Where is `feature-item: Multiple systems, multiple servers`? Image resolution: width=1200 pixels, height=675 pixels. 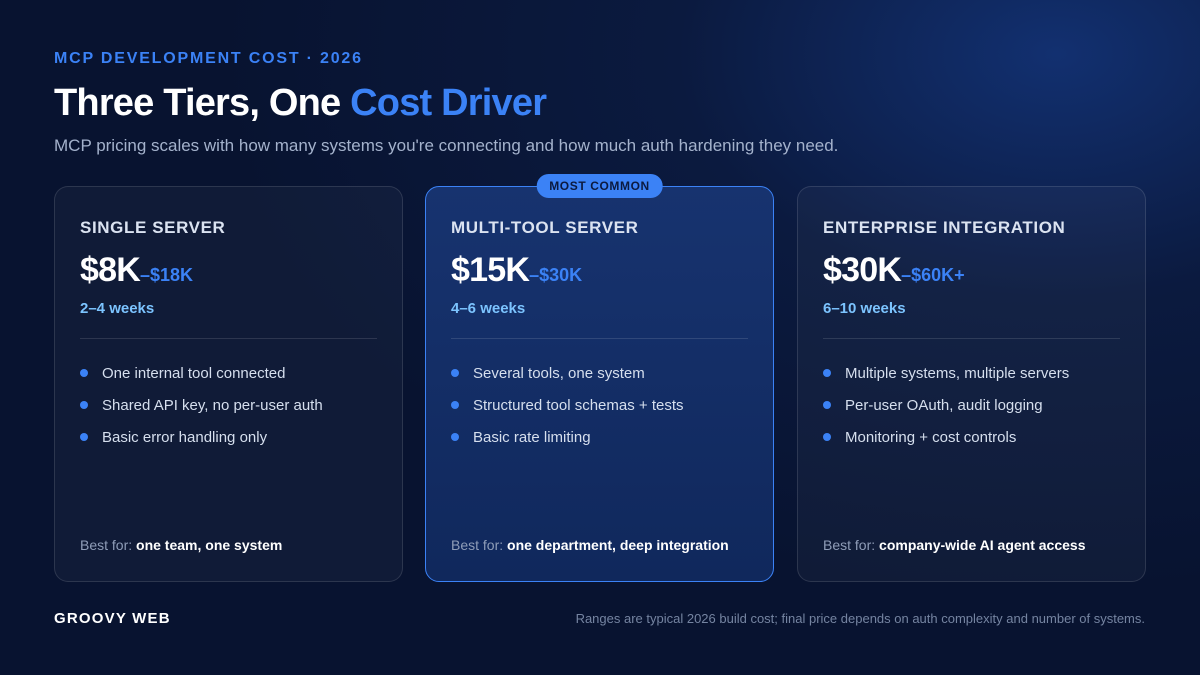
feature-item: Multiple systems, multiple servers is located at coordinates (946, 373).